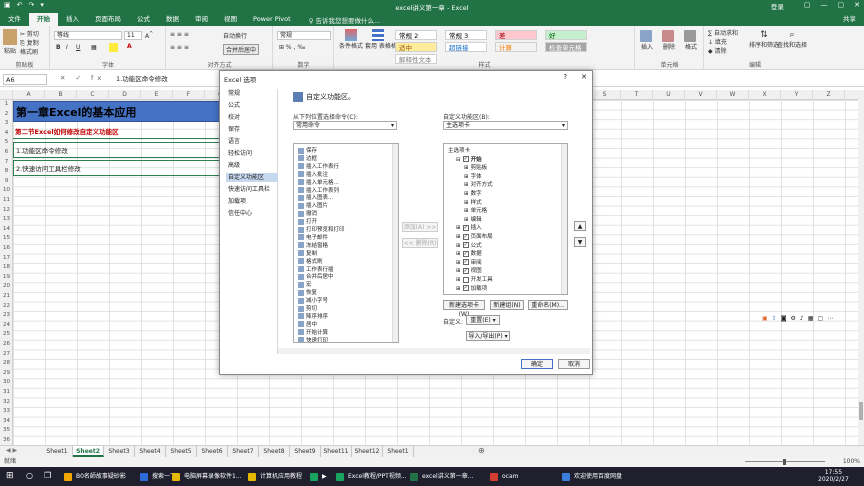 The width and height of the screenshot is (864, 486). I want to click on row-header: 29, so click(6, 374).